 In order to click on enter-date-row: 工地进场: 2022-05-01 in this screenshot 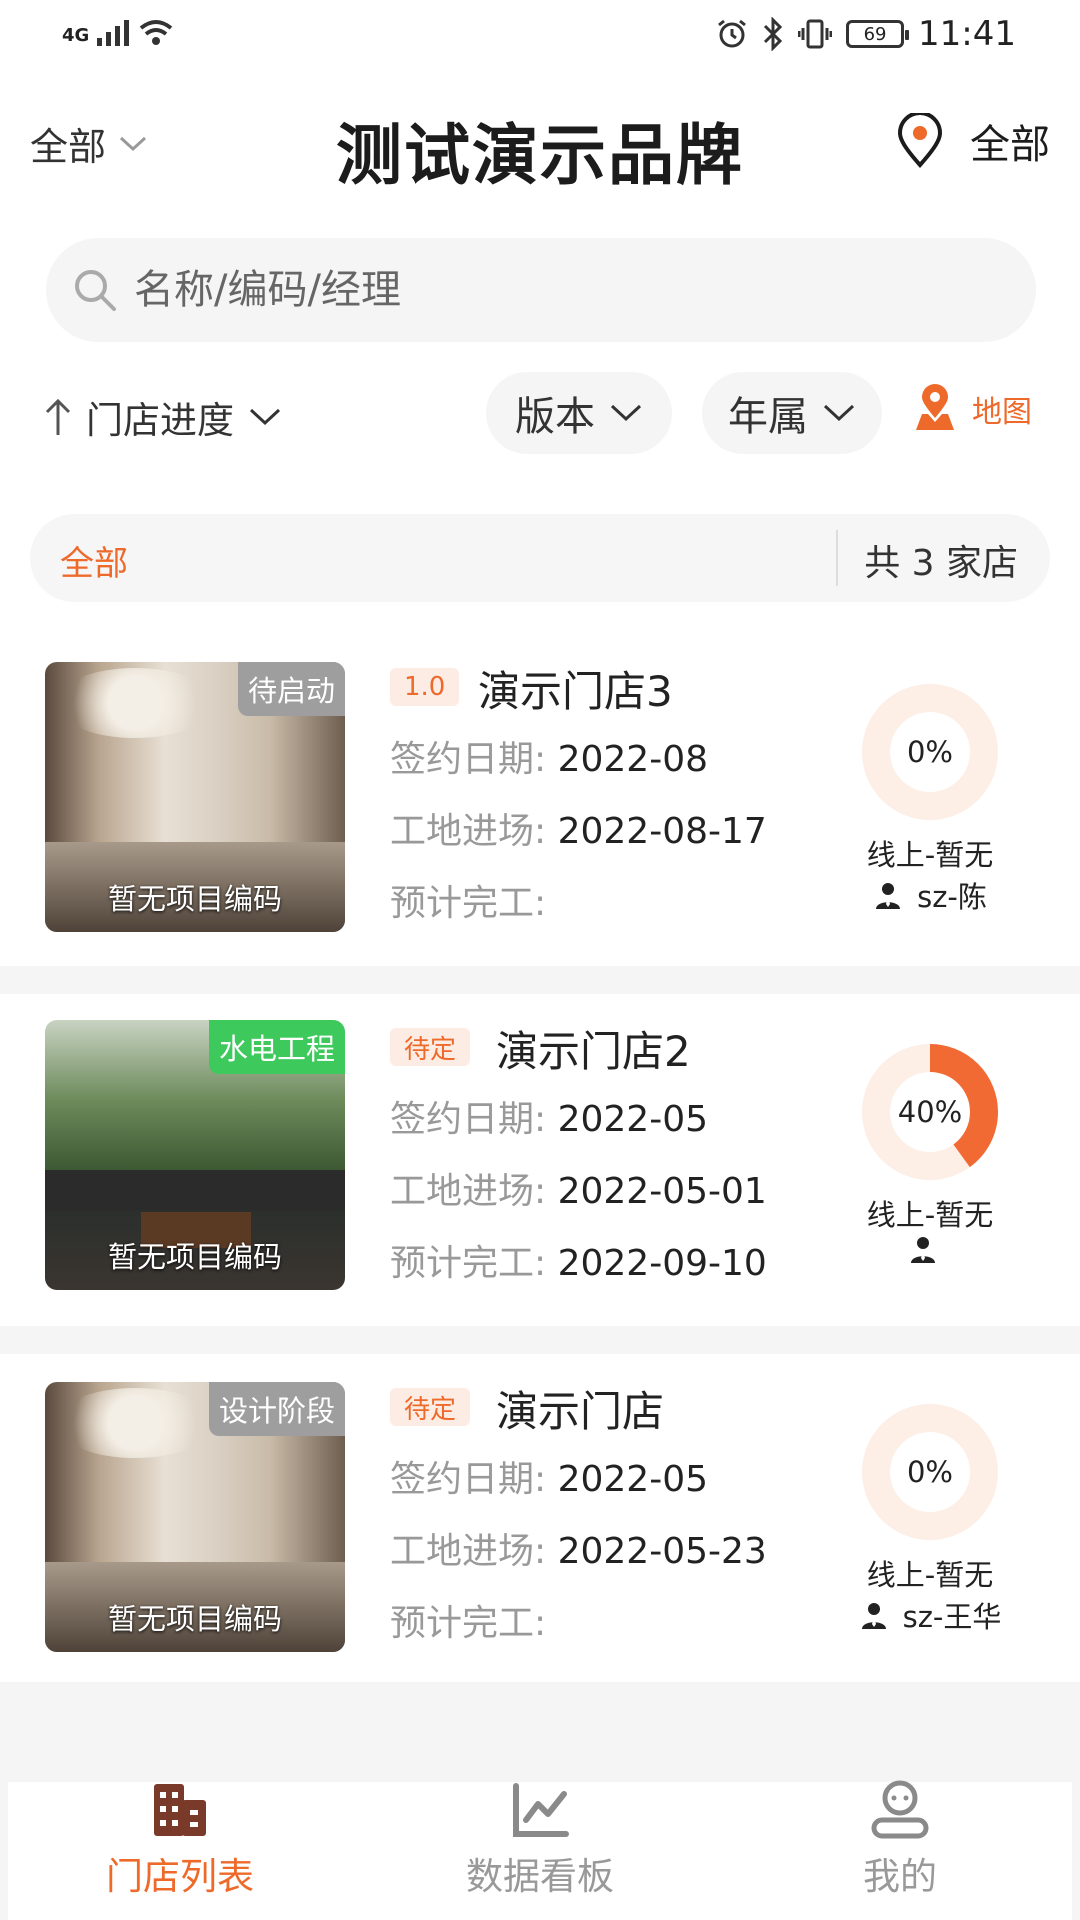, I will do `click(578, 1188)`.